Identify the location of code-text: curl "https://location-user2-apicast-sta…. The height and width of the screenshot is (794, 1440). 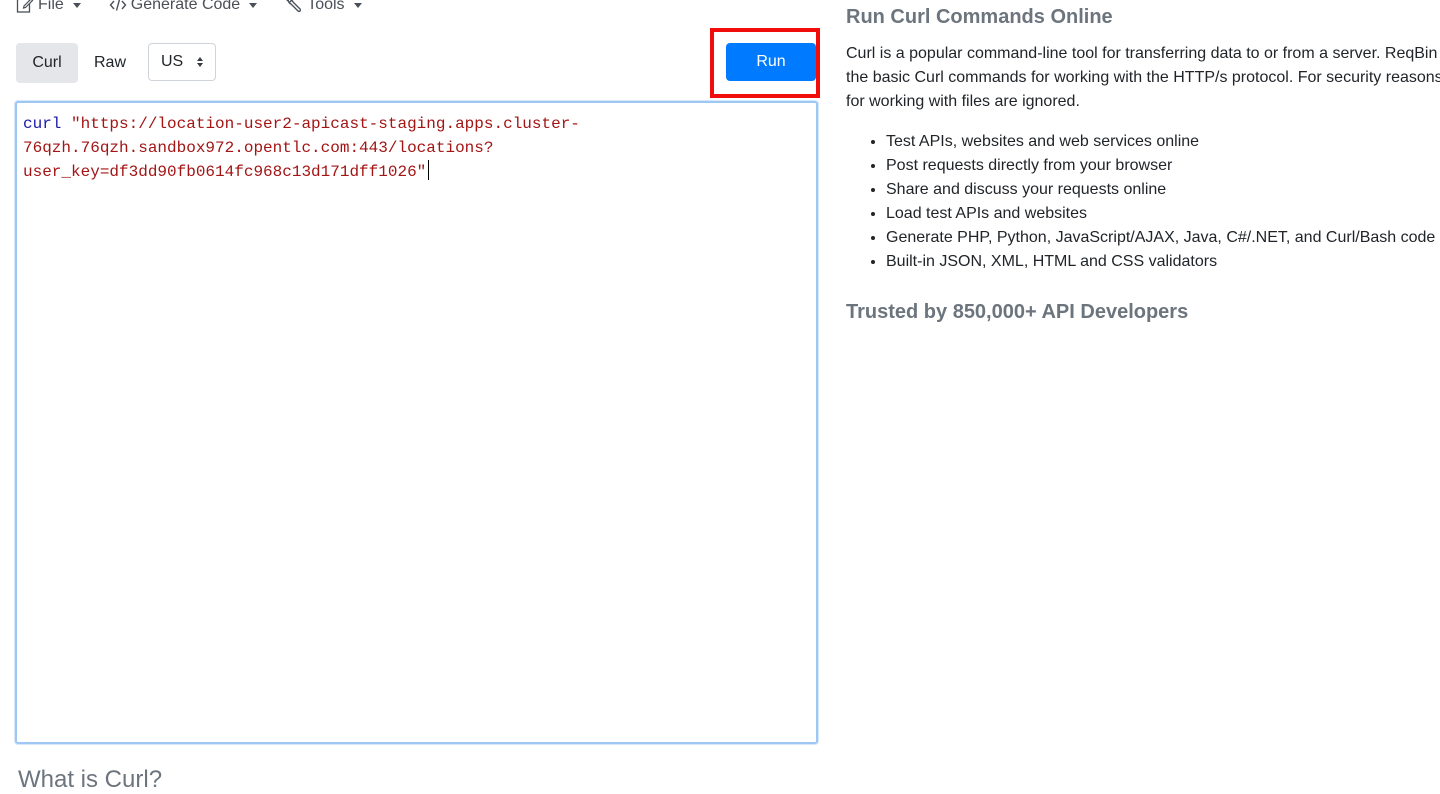
(301, 148).